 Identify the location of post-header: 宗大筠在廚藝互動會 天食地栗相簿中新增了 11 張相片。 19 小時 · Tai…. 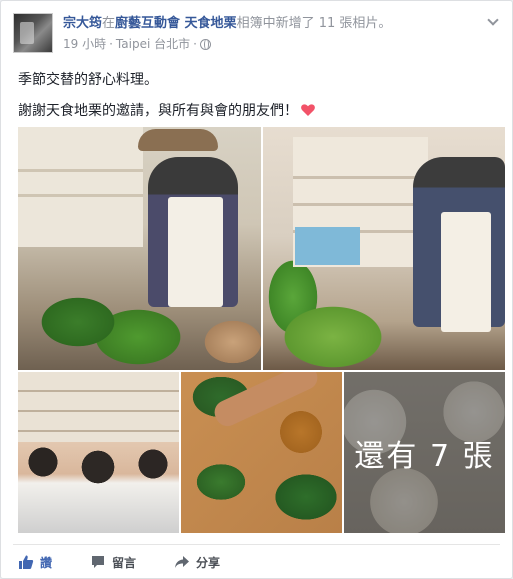
(256, 36).